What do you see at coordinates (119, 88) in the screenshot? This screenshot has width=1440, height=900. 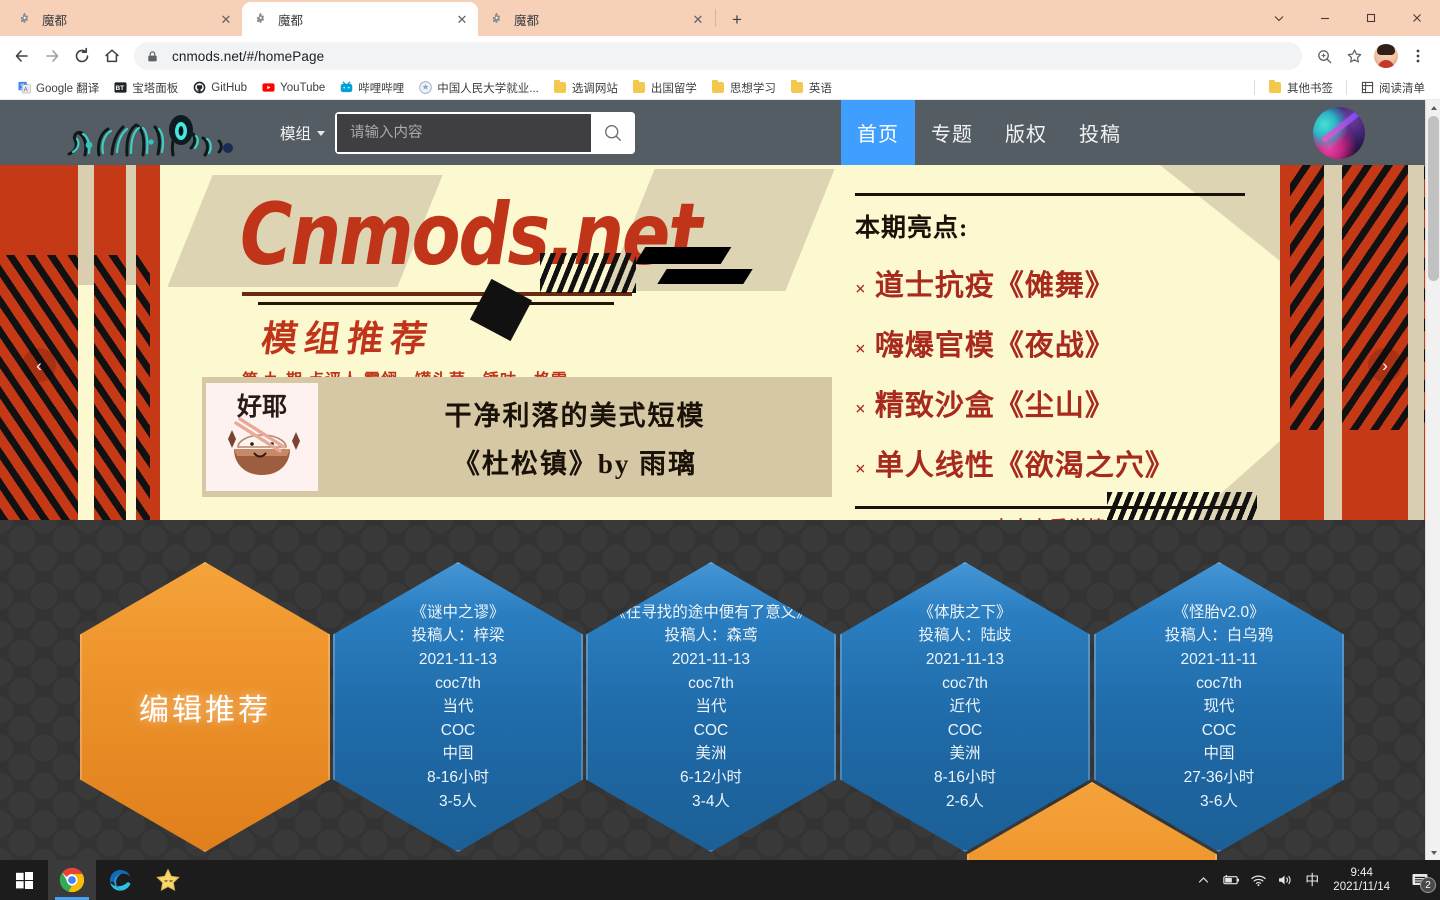 I see `svg-text: BT` at bounding box center [119, 88].